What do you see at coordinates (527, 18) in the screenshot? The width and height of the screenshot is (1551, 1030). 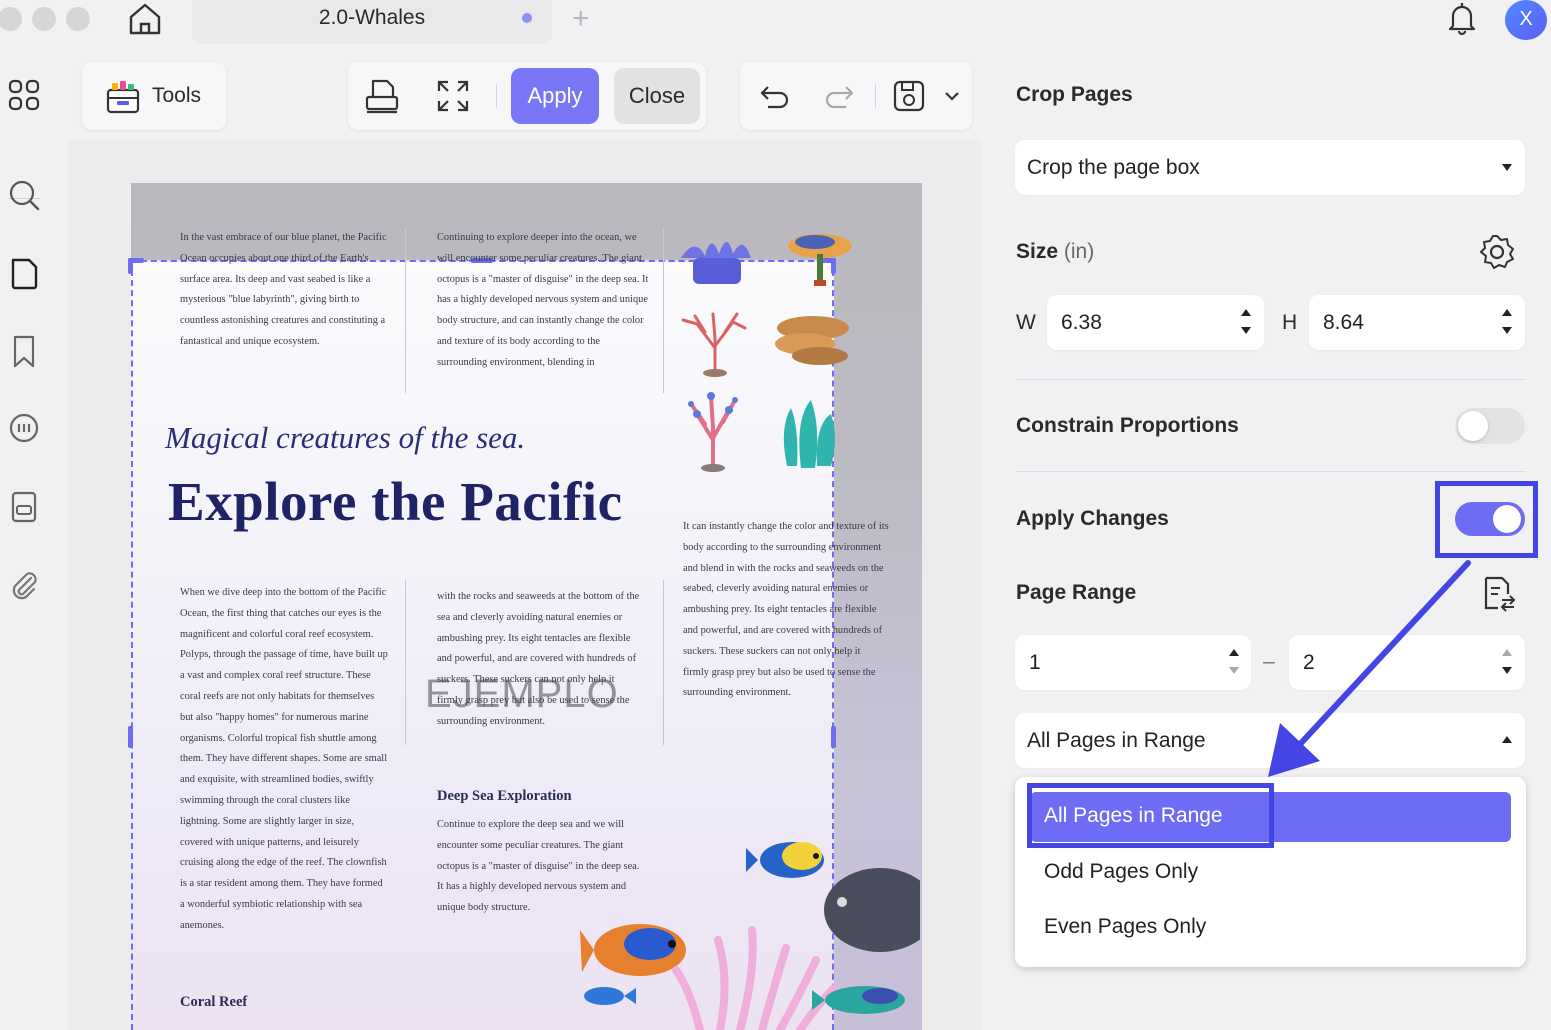 I see `unsaved-dot` at bounding box center [527, 18].